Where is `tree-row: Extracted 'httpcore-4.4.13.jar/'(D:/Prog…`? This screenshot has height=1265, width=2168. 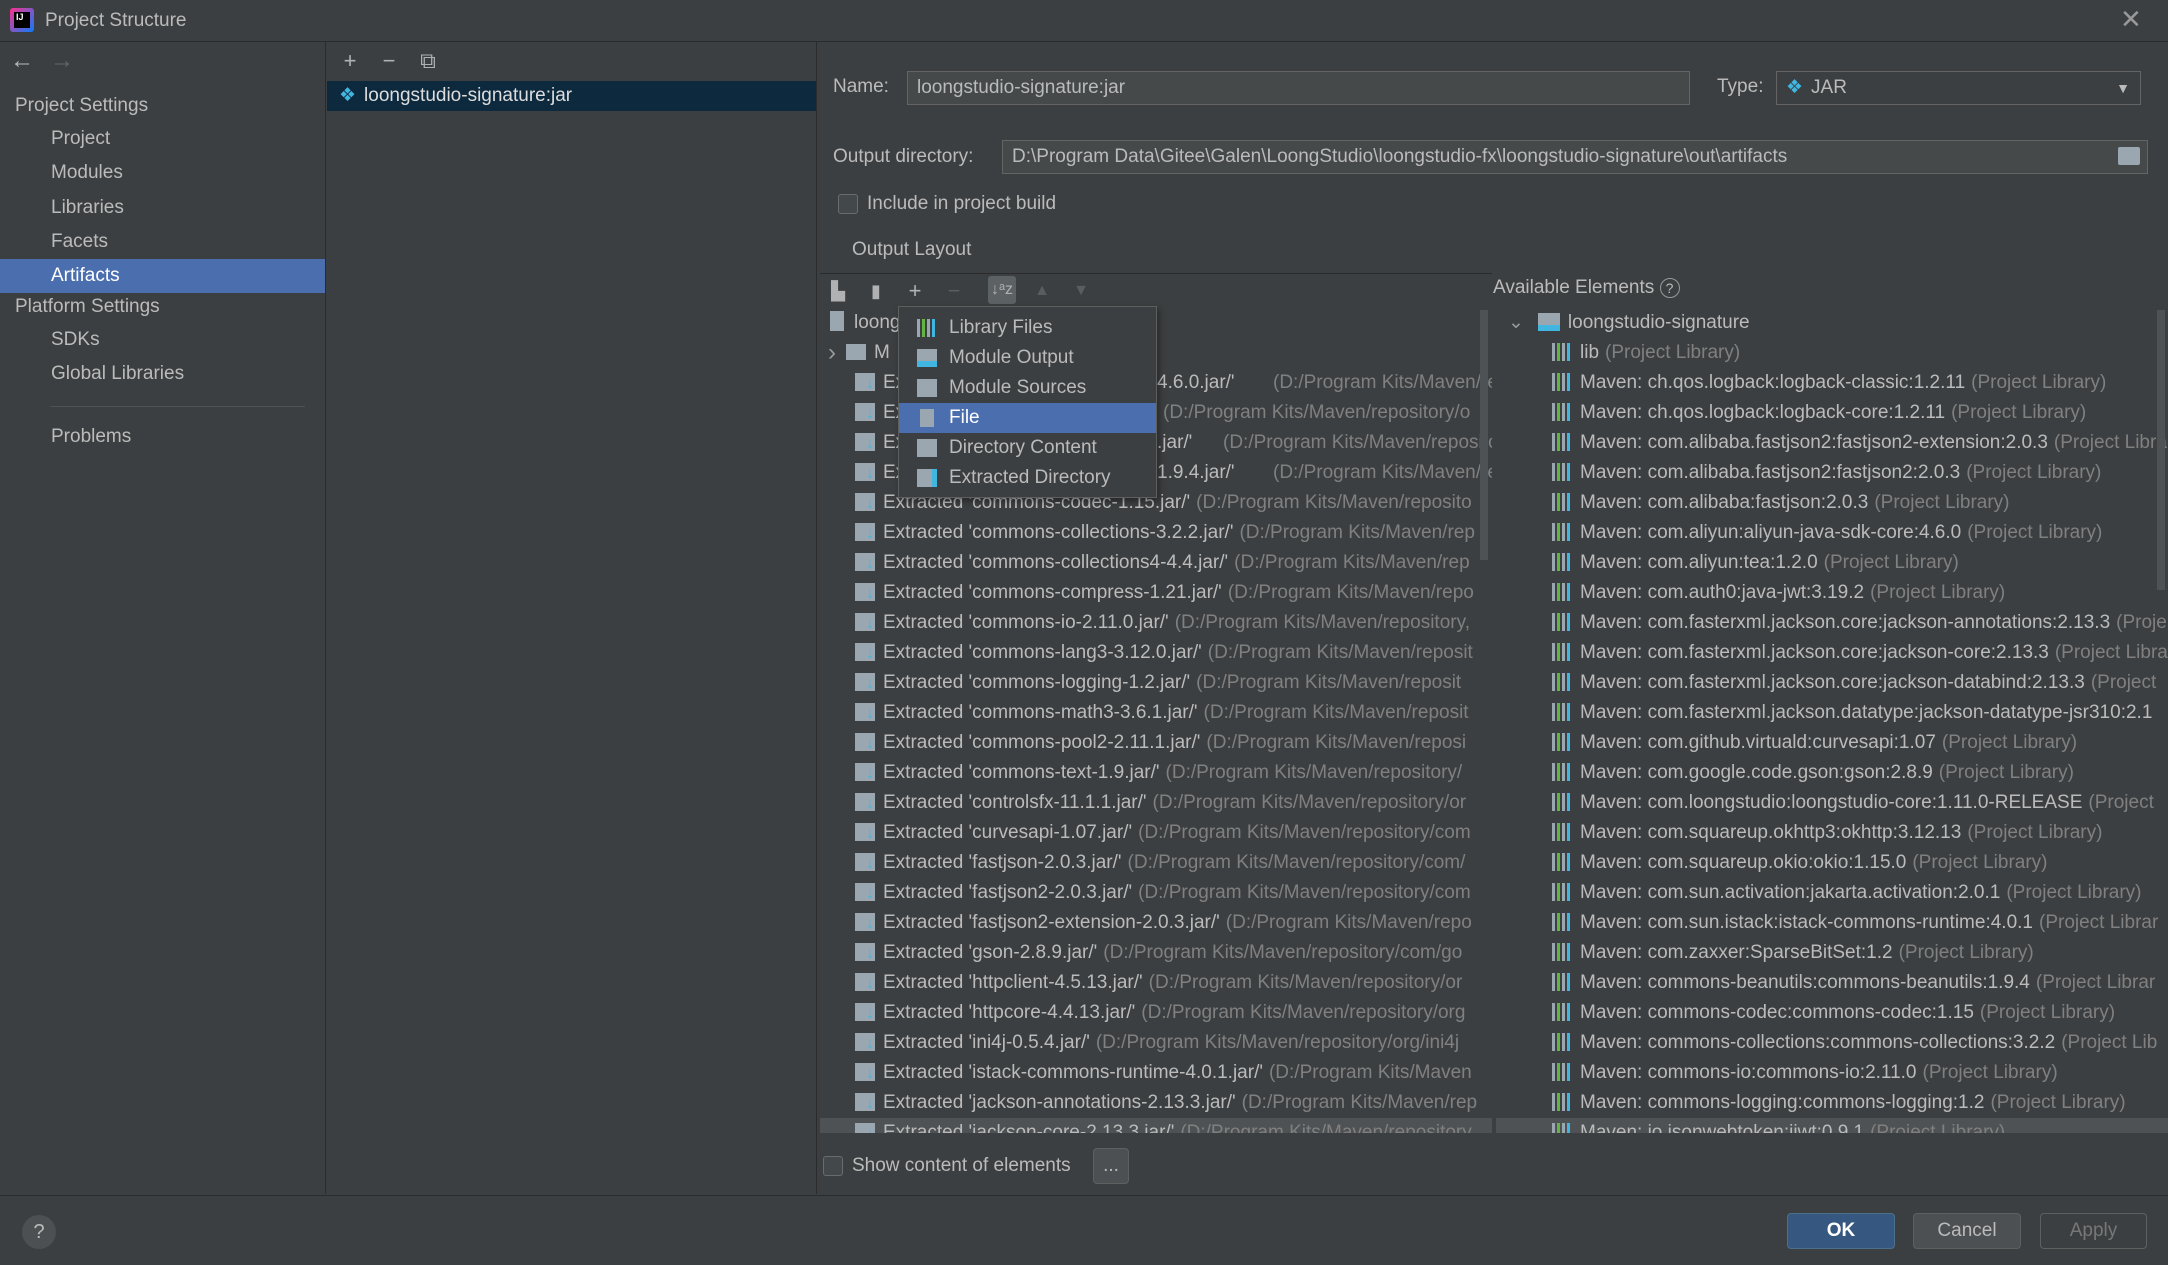
tree-row: Extracted 'httpcore-4.4.13.jar/'(D:/Prog… is located at coordinates (1156, 1013).